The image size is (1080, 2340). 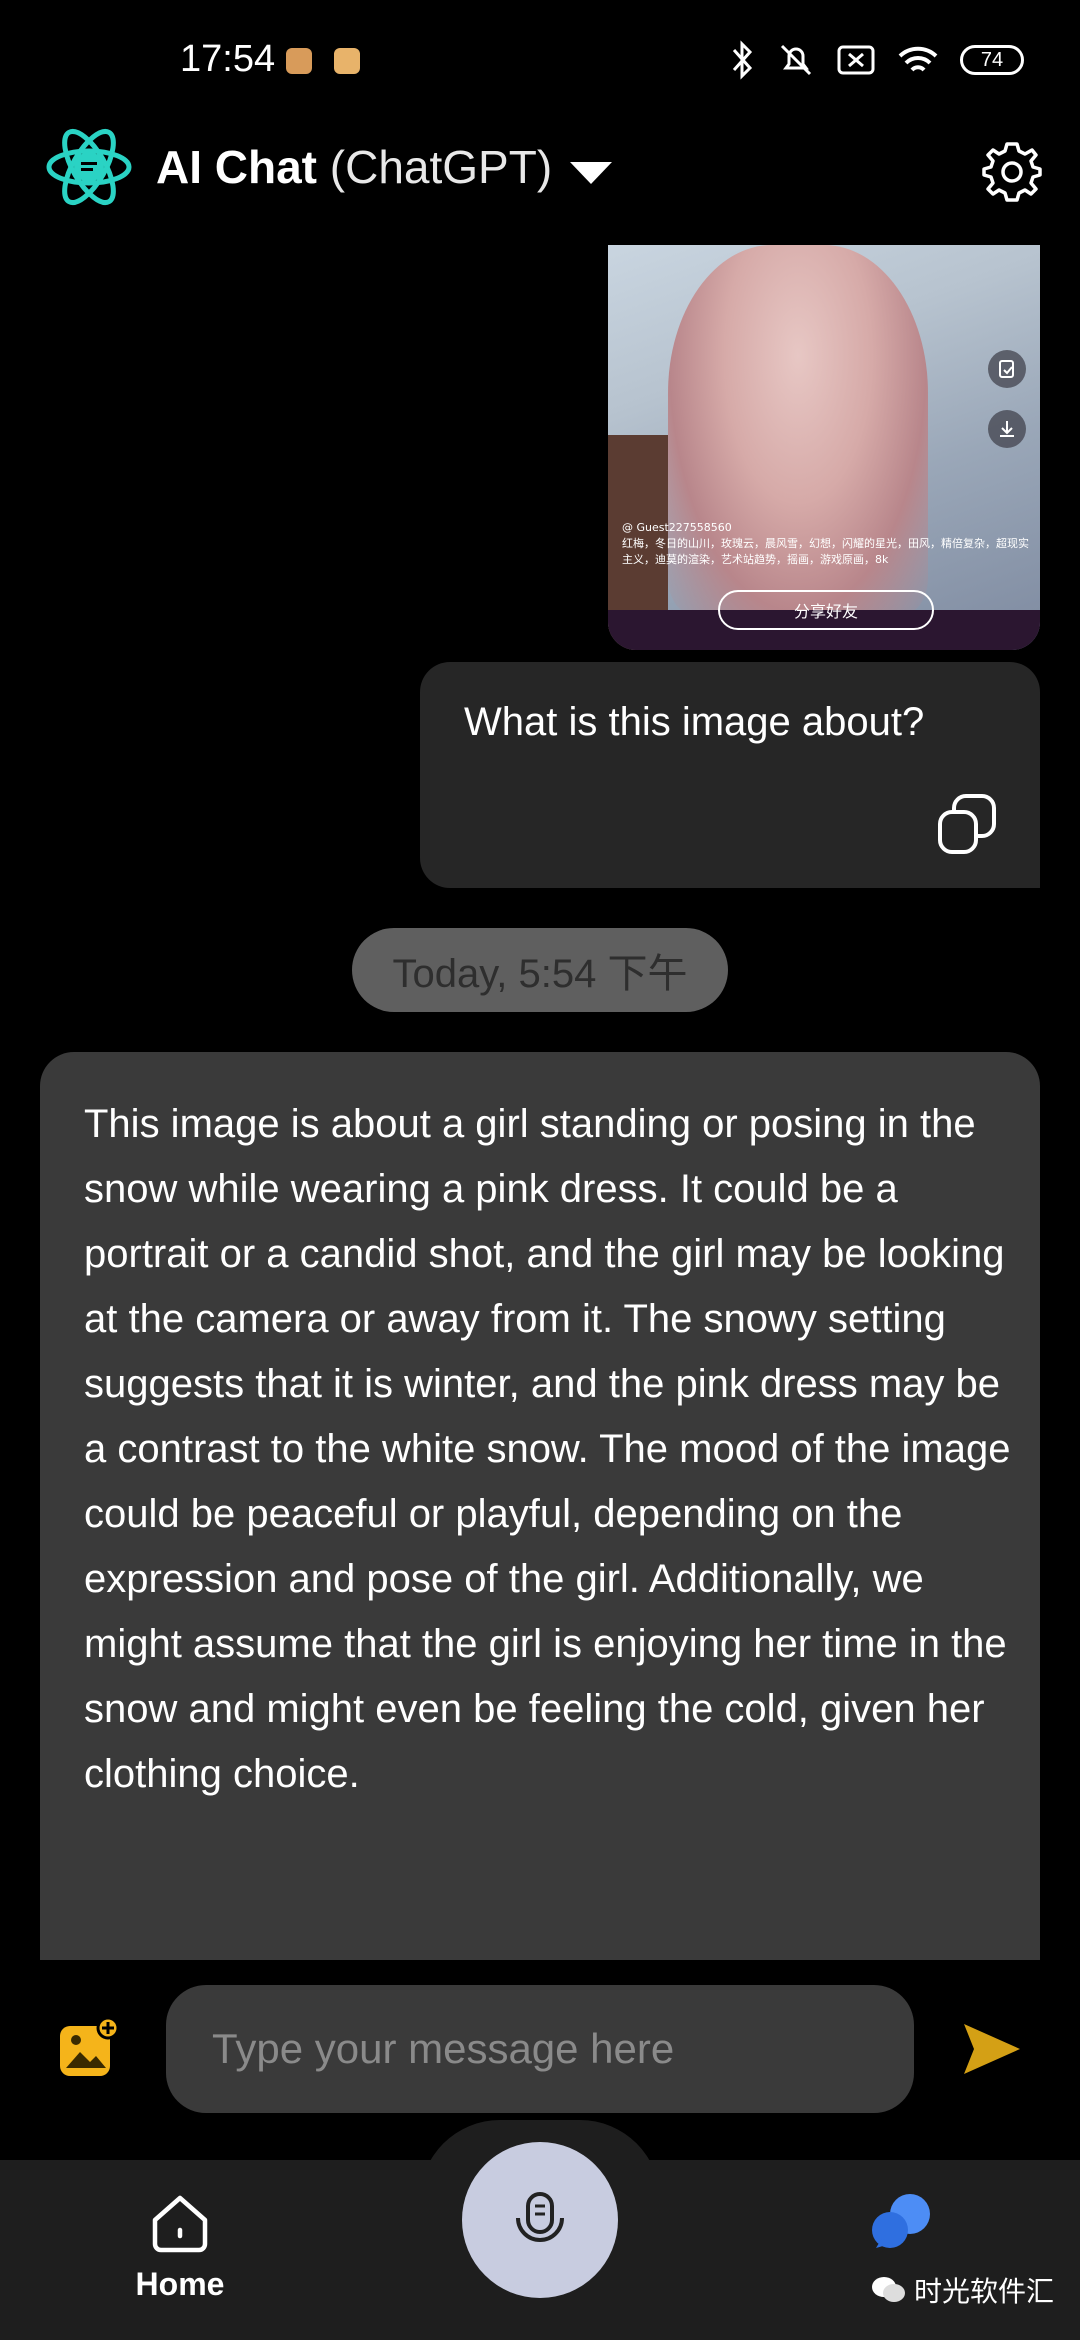 What do you see at coordinates (540, 2217) in the screenshot?
I see `mic-icon` at bounding box center [540, 2217].